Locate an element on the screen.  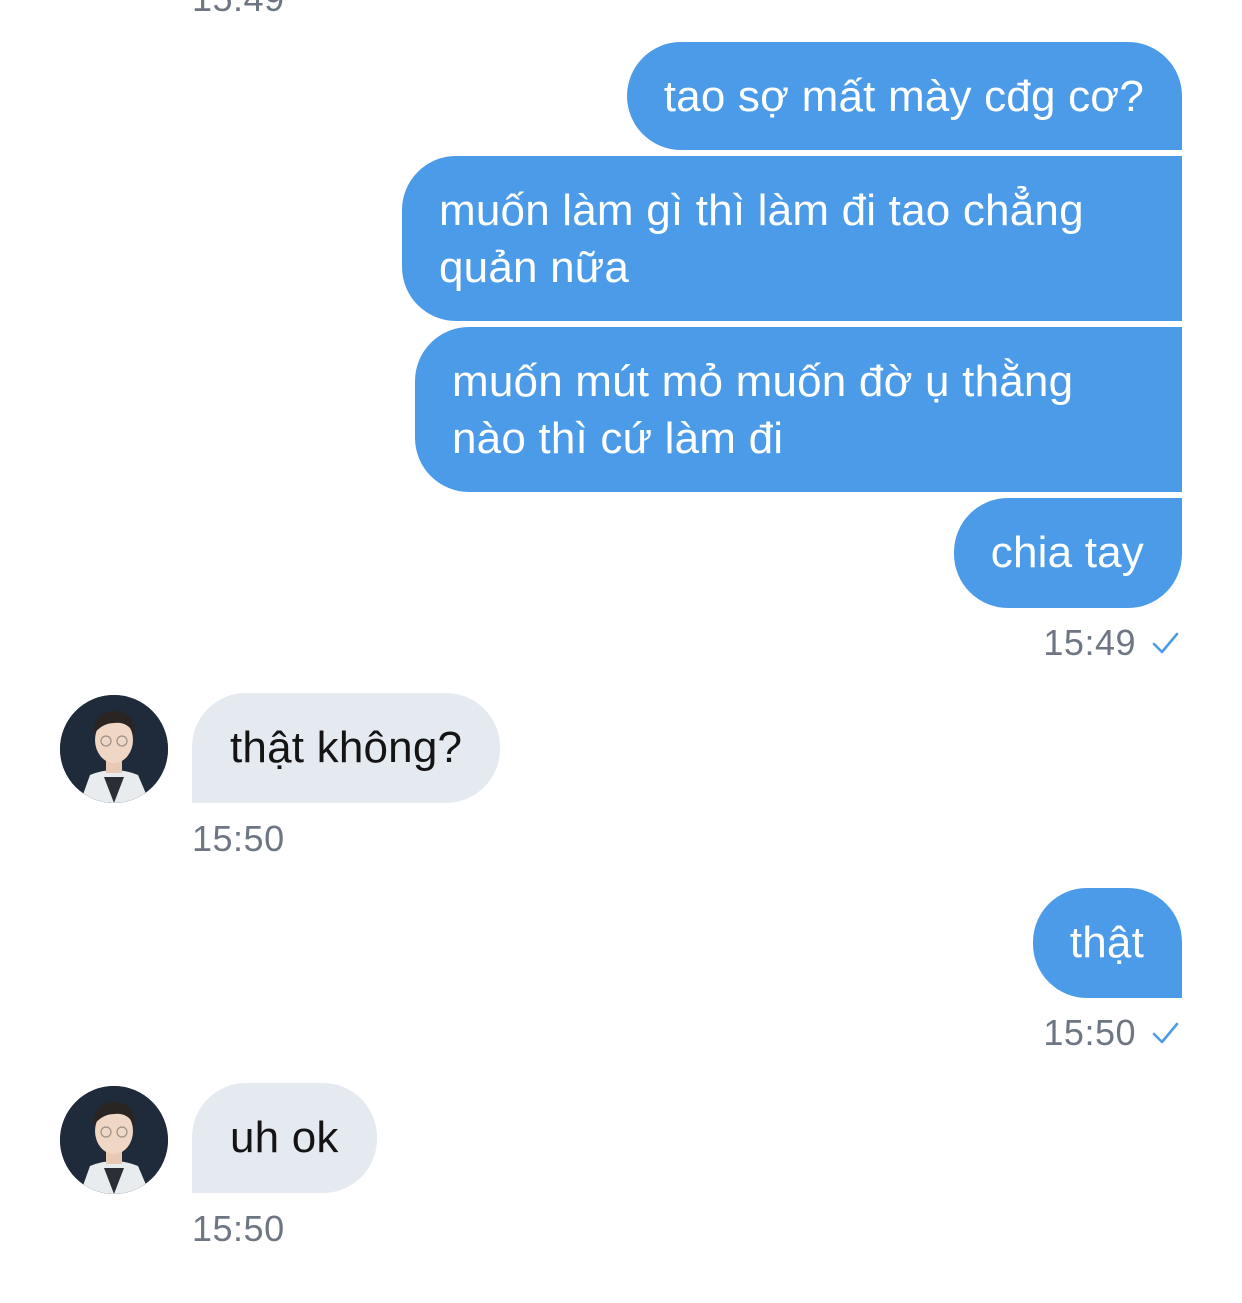
incoming-message: thật không? is located at coordinates (346, 748).